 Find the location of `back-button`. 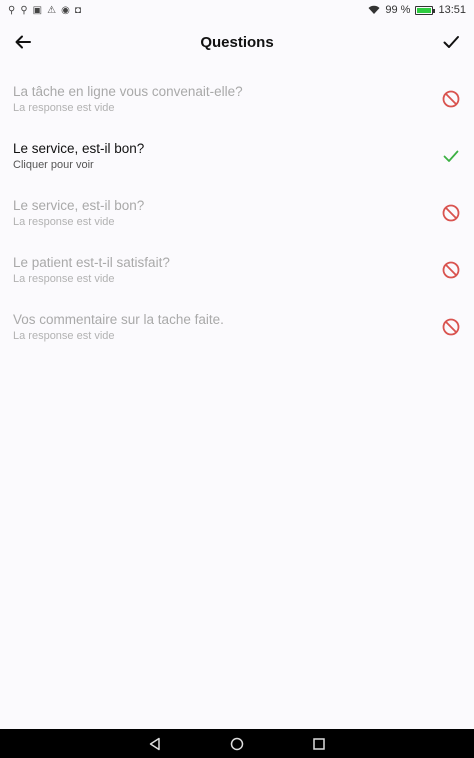

back-button is located at coordinates (23, 42).